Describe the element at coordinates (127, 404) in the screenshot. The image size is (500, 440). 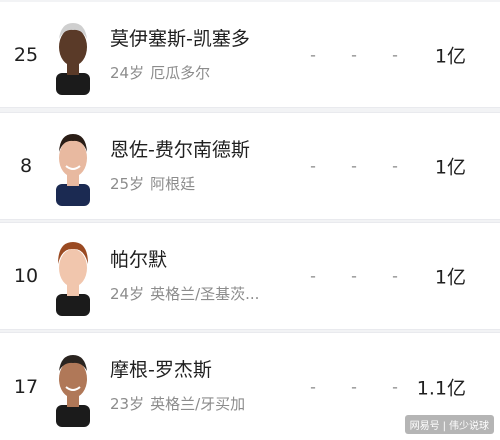
I see `player-age: 23岁` at that location.